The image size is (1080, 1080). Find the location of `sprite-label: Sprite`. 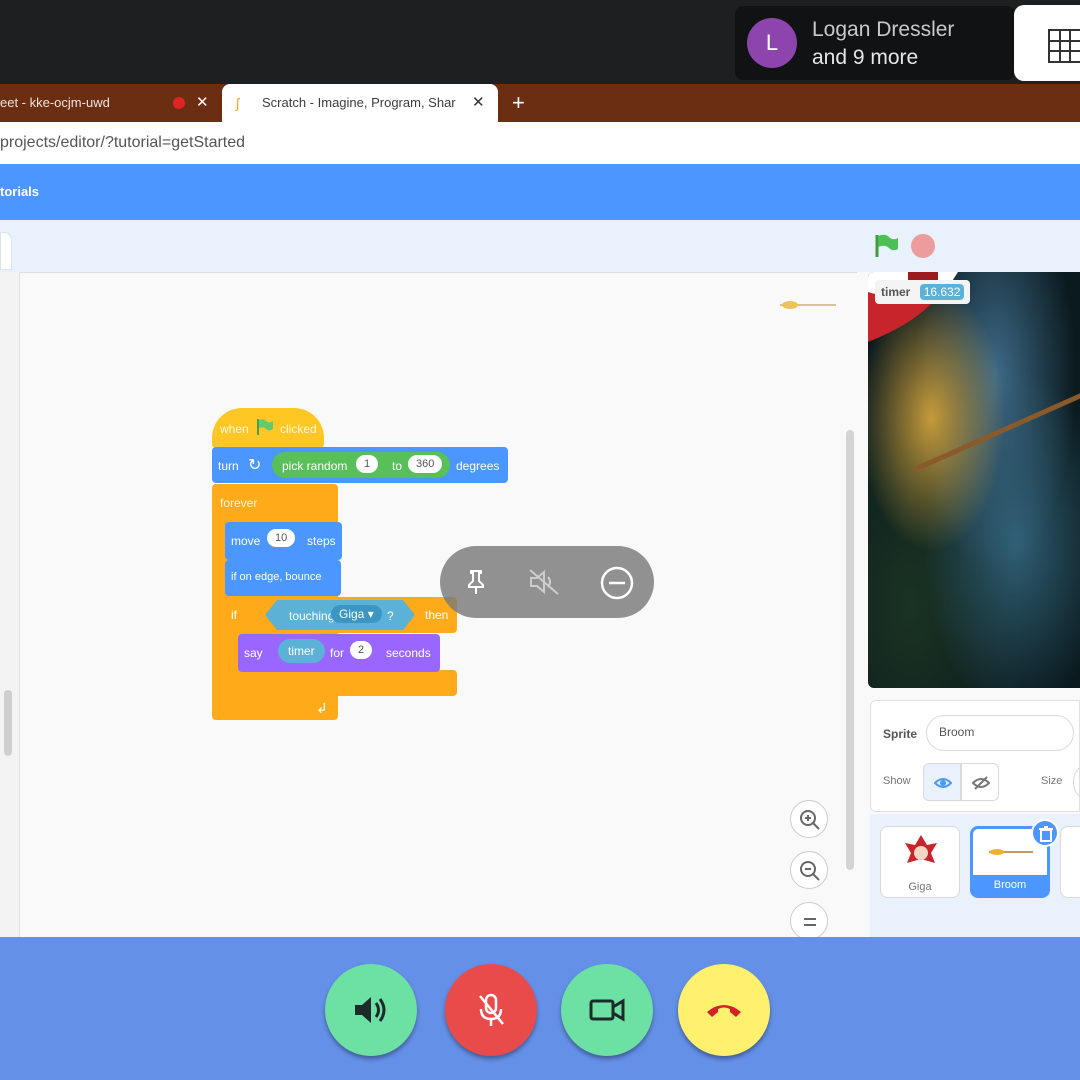

sprite-label: Sprite is located at coordinates (900, 734).